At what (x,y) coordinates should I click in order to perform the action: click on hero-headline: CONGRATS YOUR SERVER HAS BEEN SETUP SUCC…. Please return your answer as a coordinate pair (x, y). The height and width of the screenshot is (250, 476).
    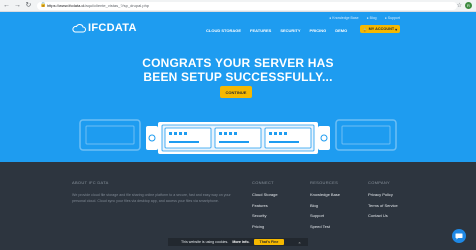
    Looking at the image, I should click on (238, 70).